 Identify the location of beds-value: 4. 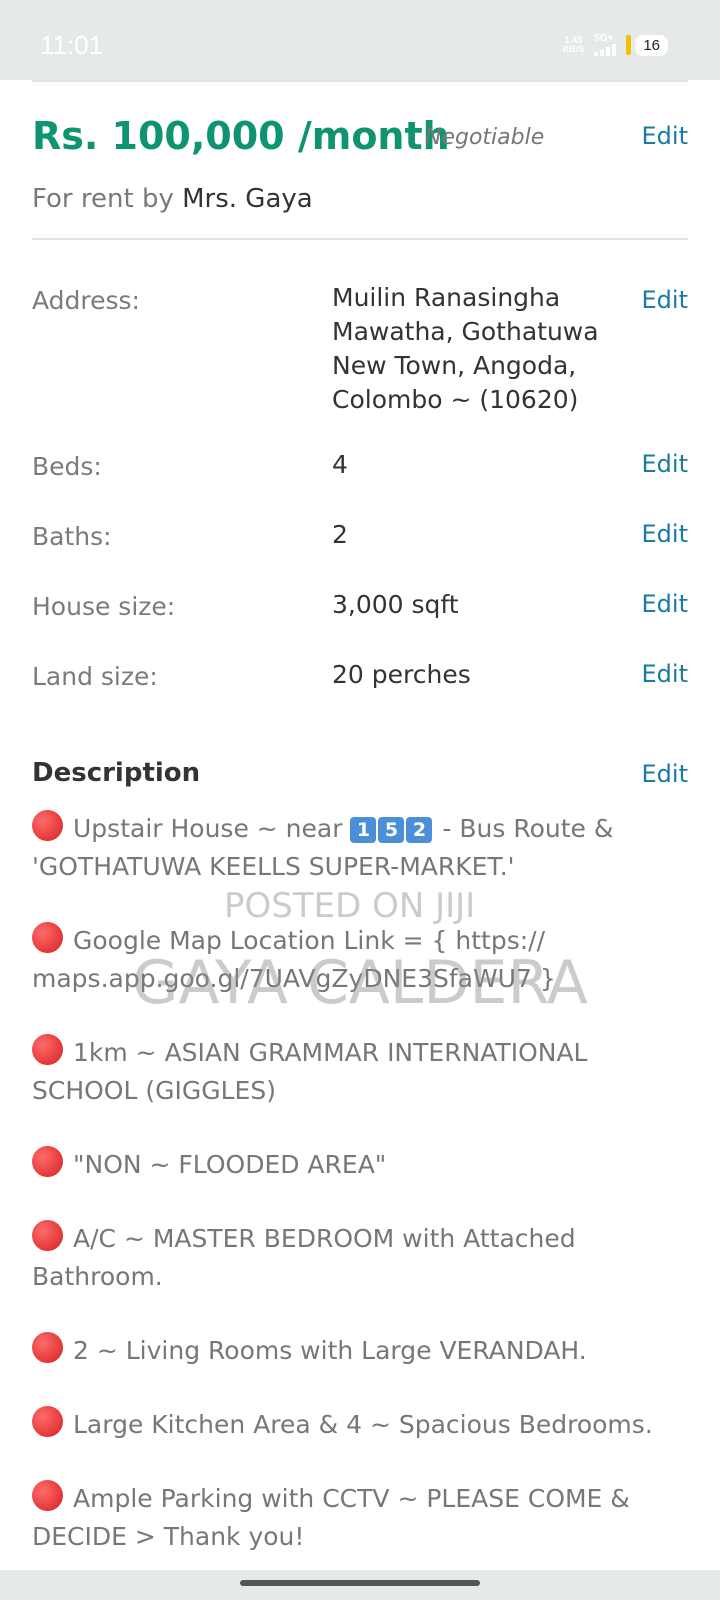
(340, 464).